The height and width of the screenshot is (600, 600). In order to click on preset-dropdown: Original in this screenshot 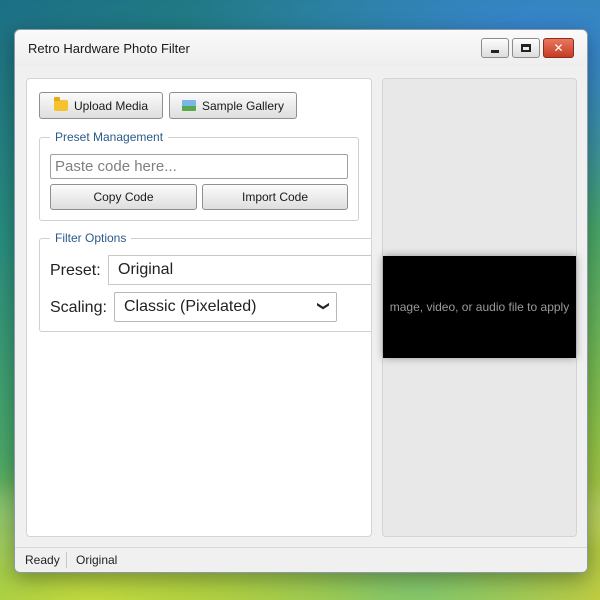, I will do `click(239, 270)`.